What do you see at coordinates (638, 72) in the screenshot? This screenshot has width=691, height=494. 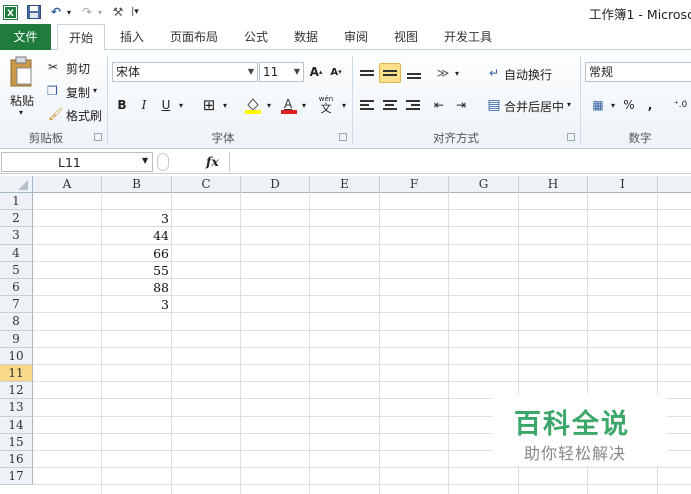 I see `number-format-select: 常规` at bounding box center [638, 72].